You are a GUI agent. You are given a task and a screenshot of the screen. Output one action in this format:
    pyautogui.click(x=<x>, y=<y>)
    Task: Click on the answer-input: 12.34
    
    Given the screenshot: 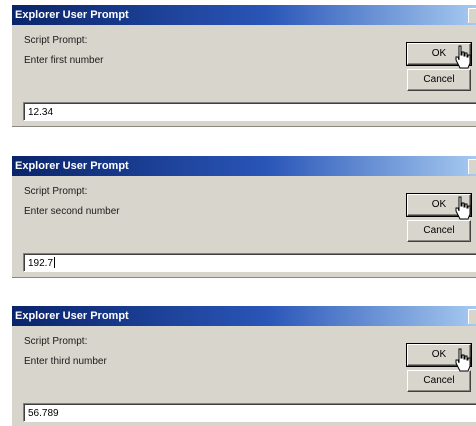 What is the action you would take?
    pyautogui.click(x=249, y=111)
    